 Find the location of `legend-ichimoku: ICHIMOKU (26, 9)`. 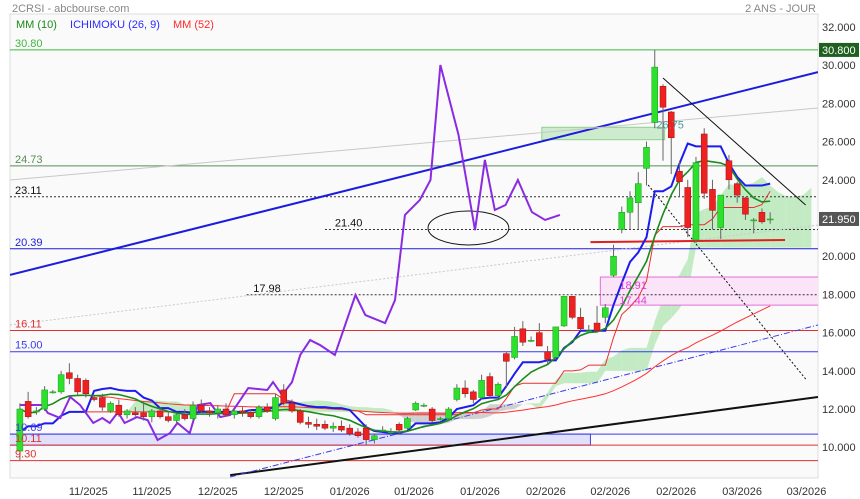

legend-ichimoku: ICHIMOKU (26, 9) is located at coordinates (115, 25).